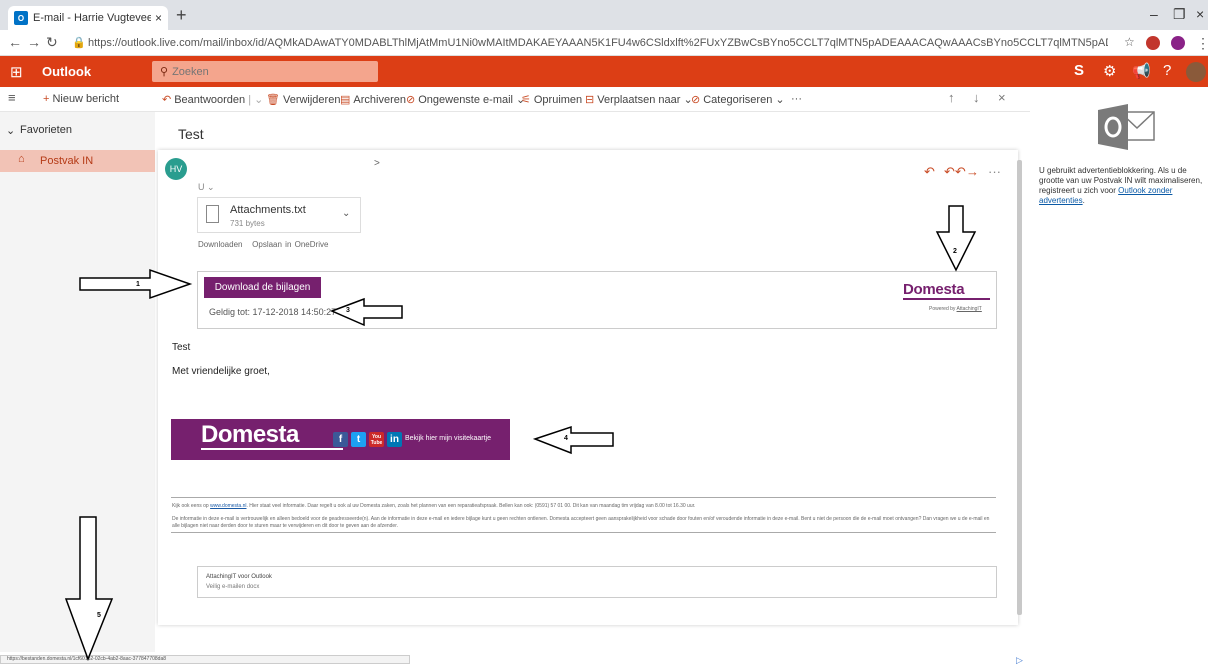 This screenshot has width=1208, height=666. Describe the element at coordinates (15, 42) in the screenshot. I see `back-icon: ←` at that location.